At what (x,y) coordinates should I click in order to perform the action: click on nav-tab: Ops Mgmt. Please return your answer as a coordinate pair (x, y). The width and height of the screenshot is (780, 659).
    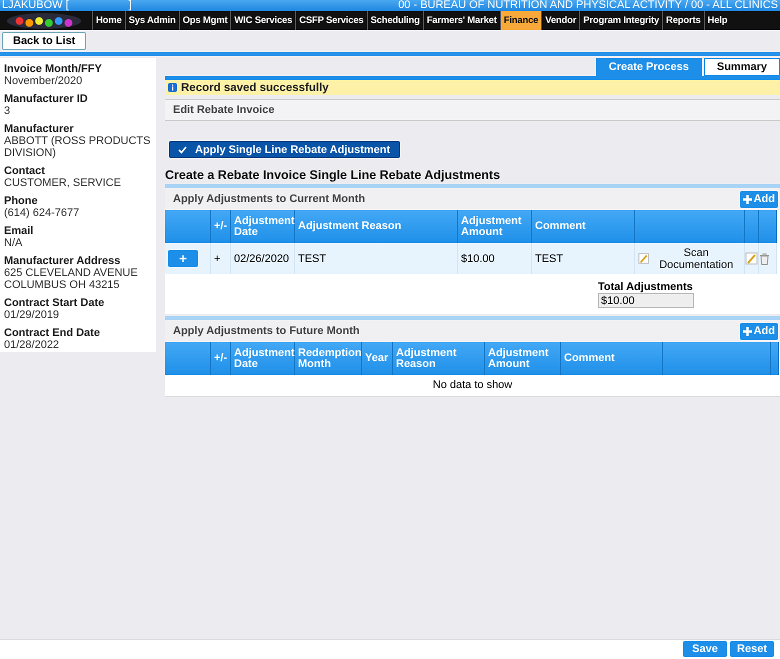
    Looking at the image, I should click on (204, 20).